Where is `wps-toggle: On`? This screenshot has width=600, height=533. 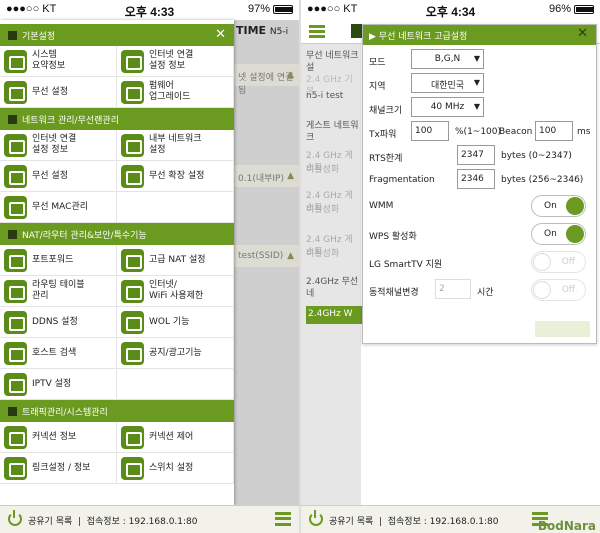 wps-toggle: On is located at coordinates (558, 234).